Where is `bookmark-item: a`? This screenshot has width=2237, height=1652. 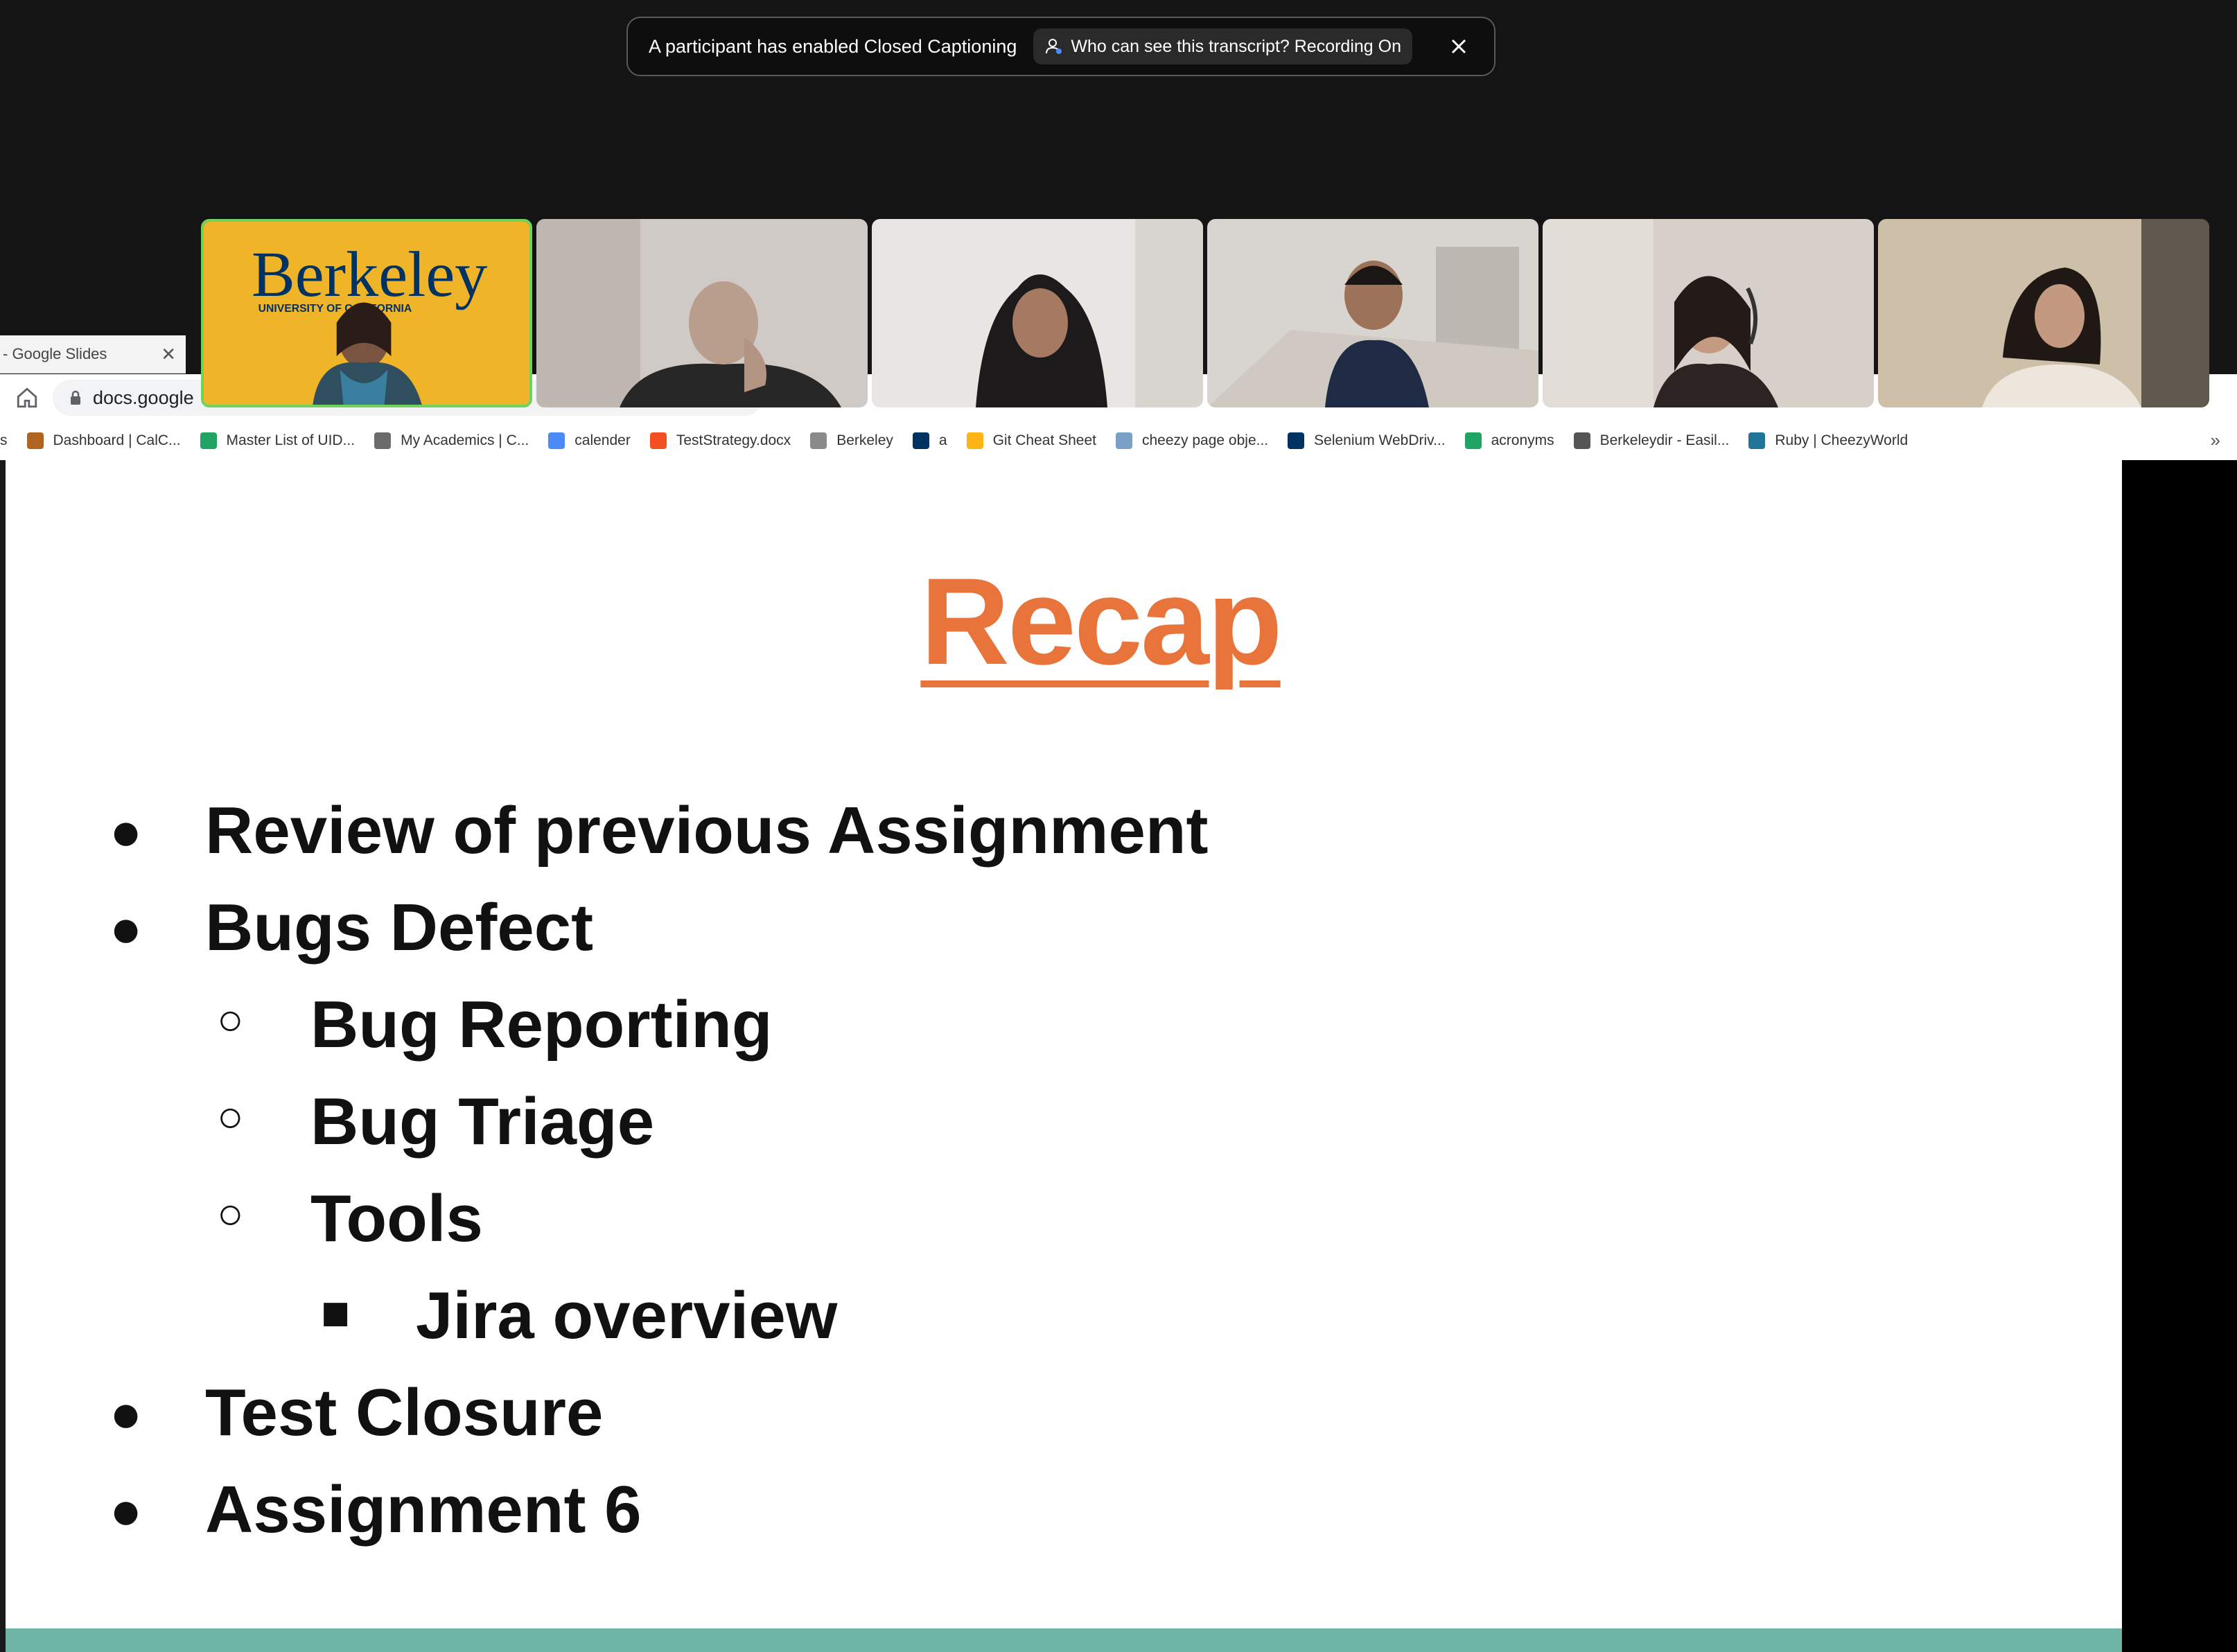 bookmark-item: a is located at coordinates (929, 440).